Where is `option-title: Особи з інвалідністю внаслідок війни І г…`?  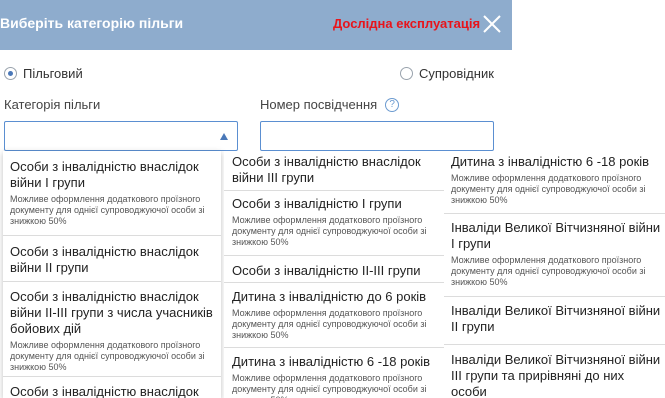
option-title: Особи з інвалідністю внаслідок війни І г… is located at coordinates (104, 174).